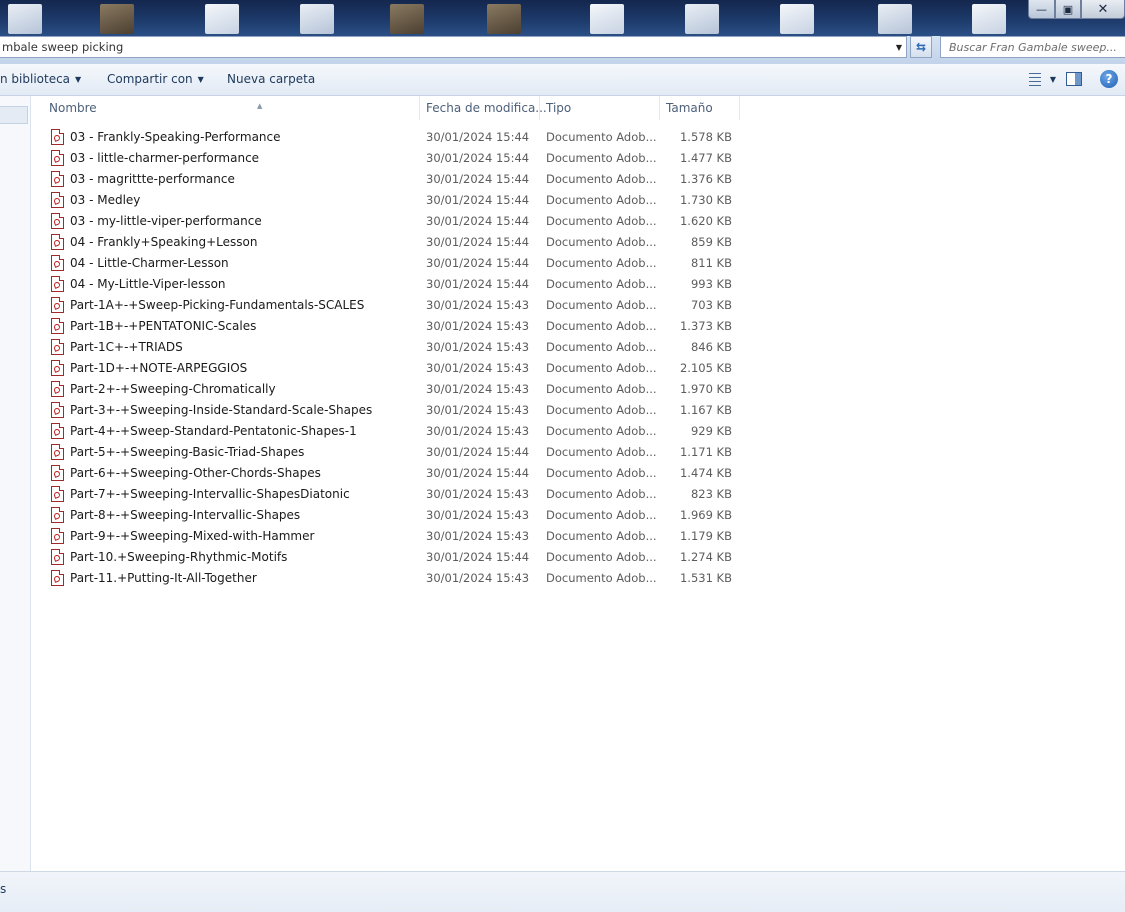 This screenshot has height=912, width=1125. What do you see at coordinates (705, 389) in the screenshot?
I see `file-size: 1.970 KB` at bounding box center [705, 389].